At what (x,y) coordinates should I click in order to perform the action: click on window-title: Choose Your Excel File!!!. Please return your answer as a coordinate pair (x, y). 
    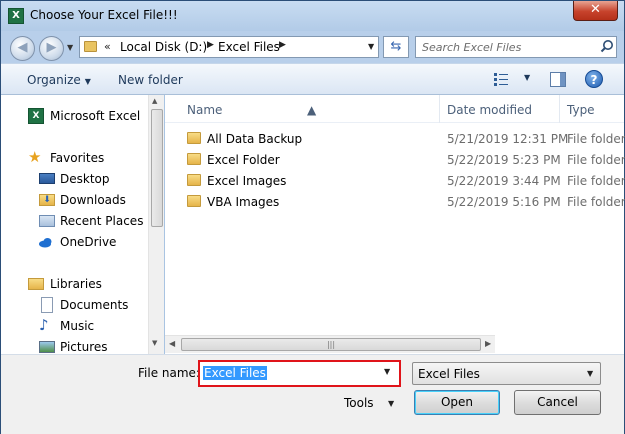
    Looking at the image, I should click on (104, 15).